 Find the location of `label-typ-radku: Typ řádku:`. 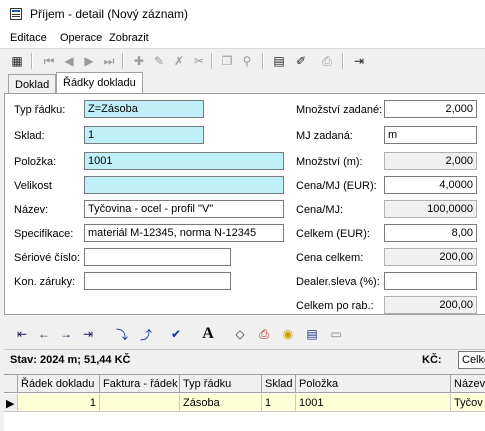

label-typ-radku: Typ řádku: is located at coordinates (40, 110).